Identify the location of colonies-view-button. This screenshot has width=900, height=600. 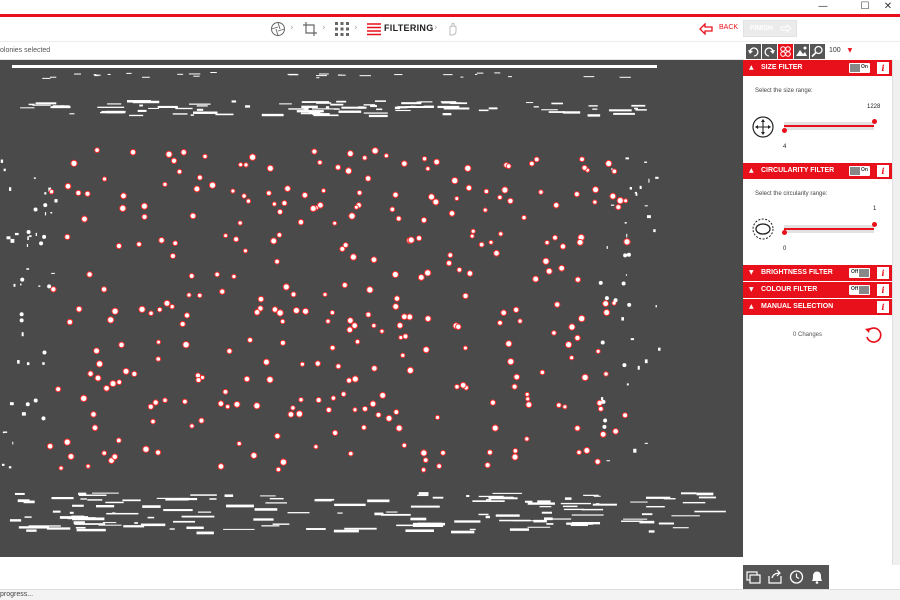
(785, 51).